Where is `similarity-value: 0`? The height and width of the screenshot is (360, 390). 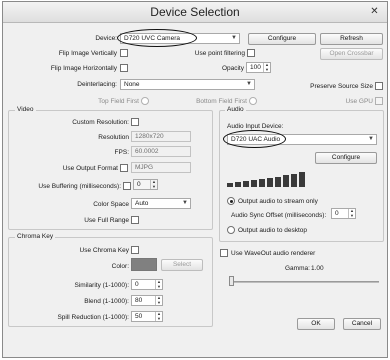 similarity-value: 0 is located at coordinates (137, 284).